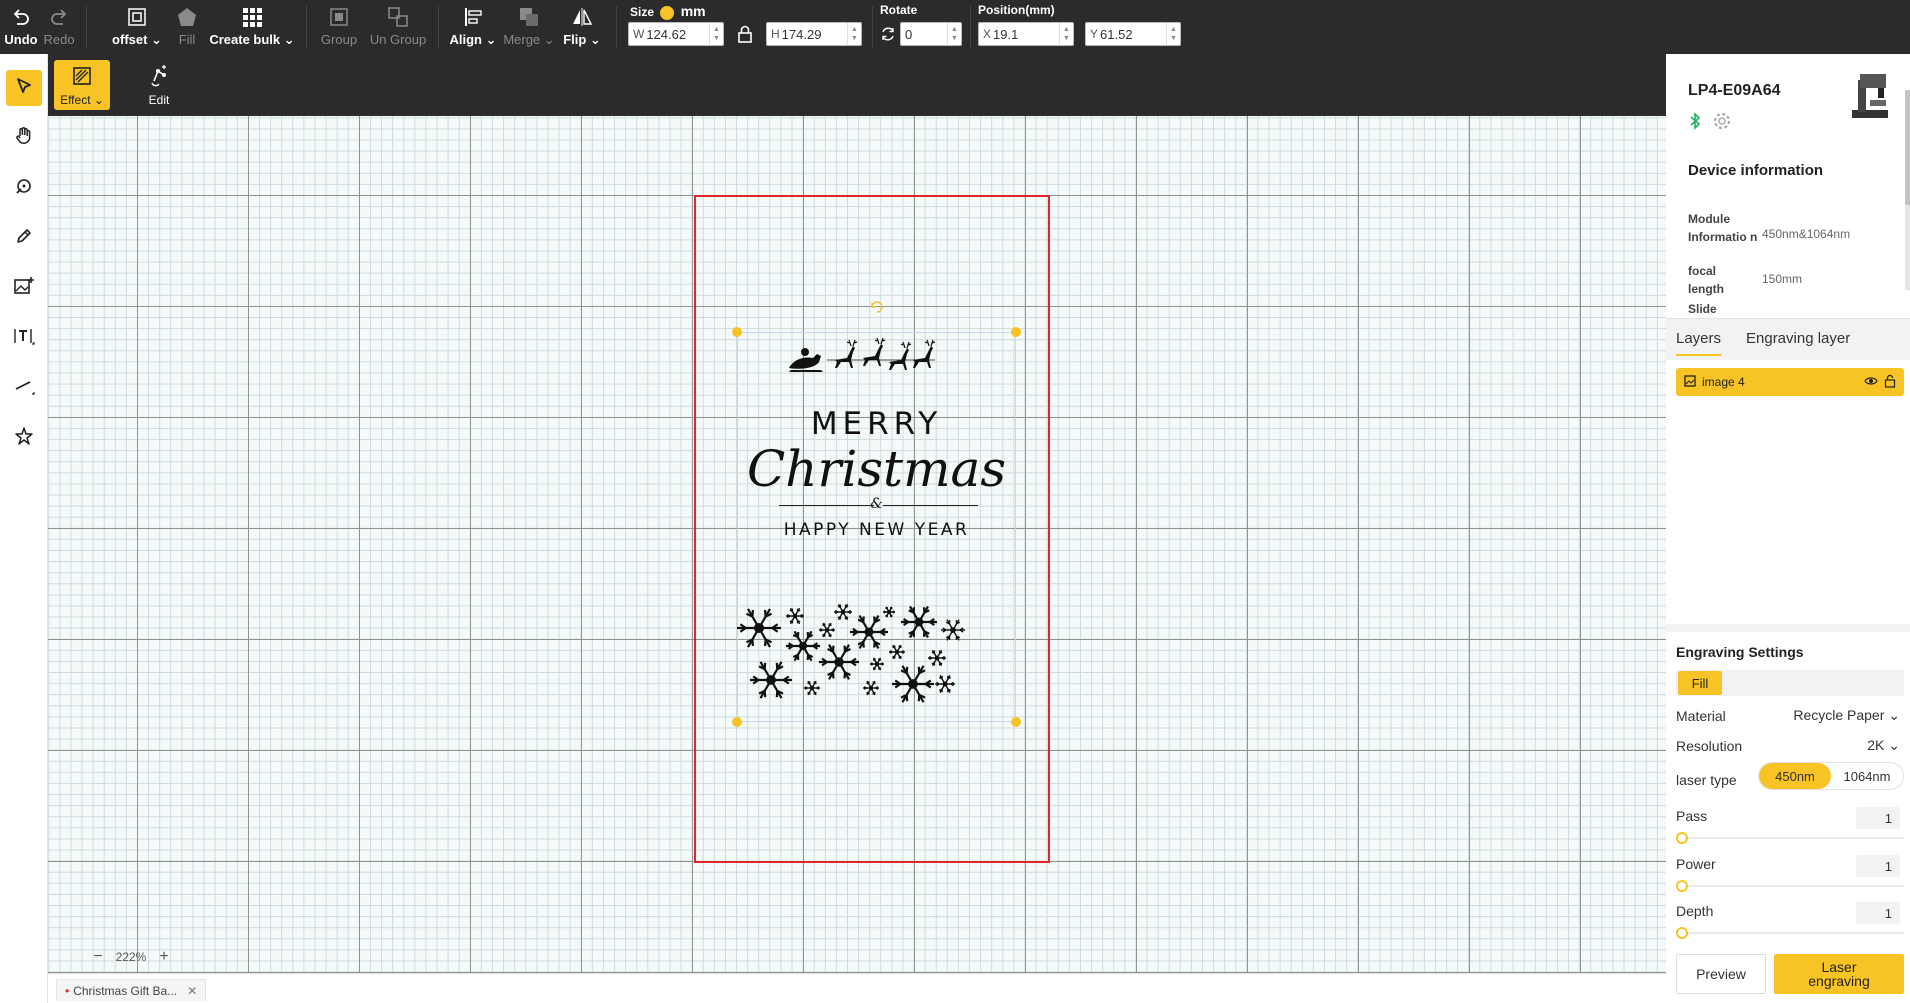  I want to click on edit-button: Edit, so click(159, 85).